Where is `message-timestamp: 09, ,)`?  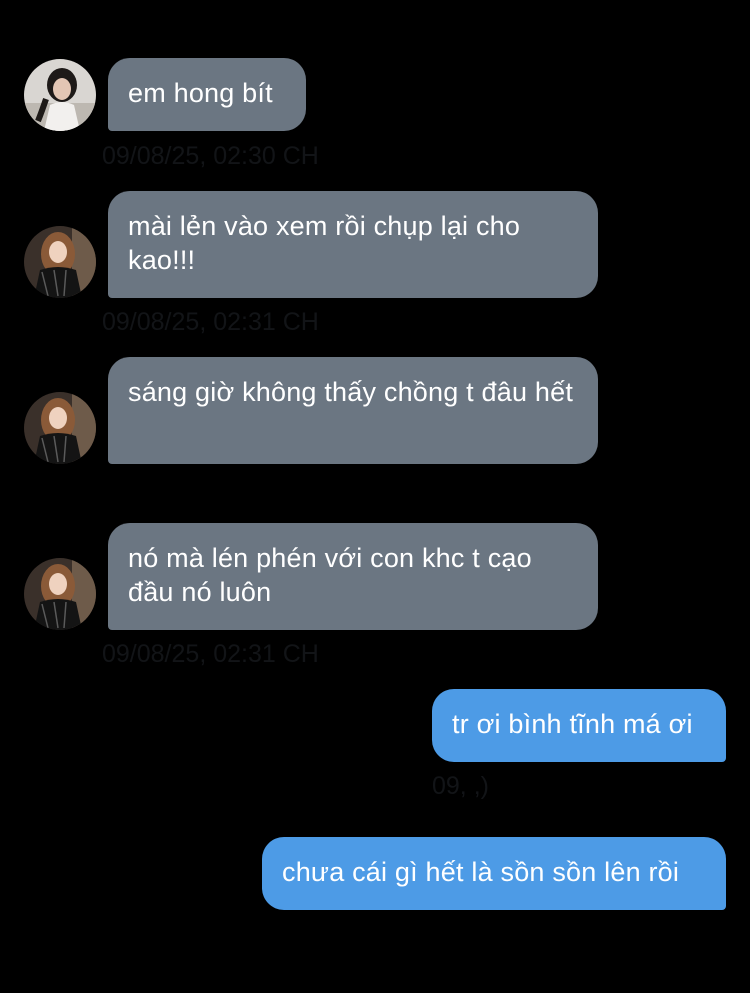 message-timestamp: 09, ,) is located at coordinates (460, 786).